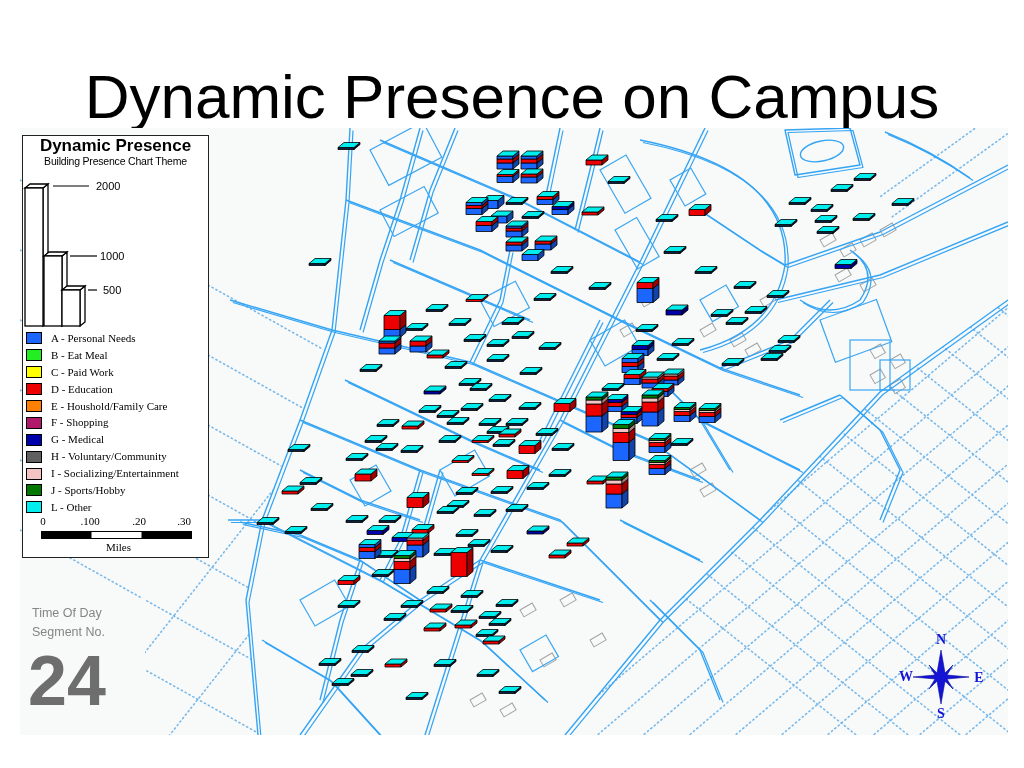  I want to click on leader-line, so click(83, 256).